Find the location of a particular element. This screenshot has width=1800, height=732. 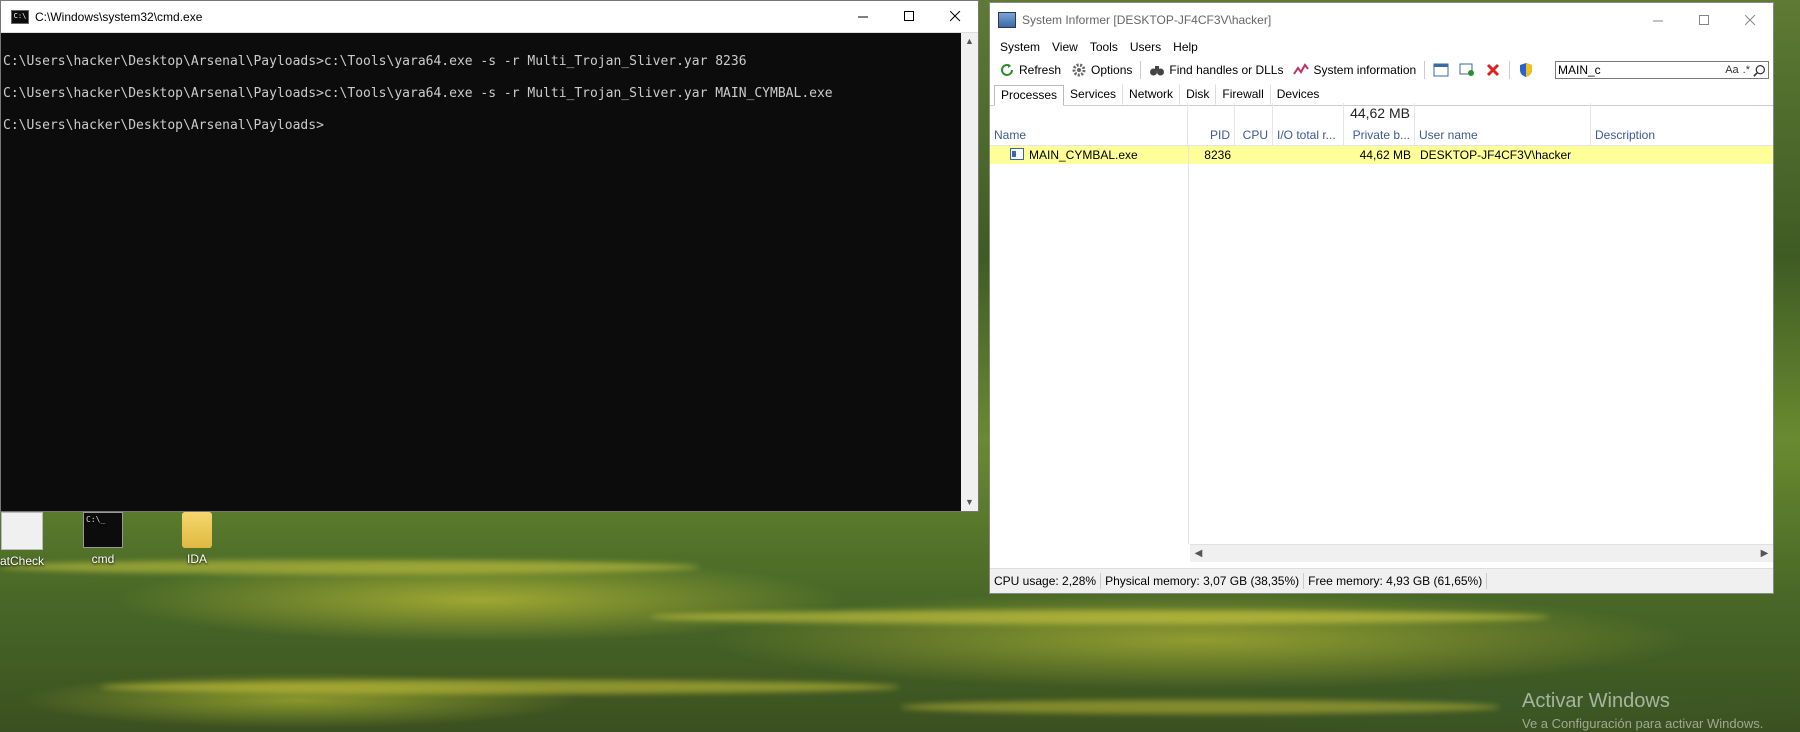

minimize-icon is located at coordinates (1657, 20).